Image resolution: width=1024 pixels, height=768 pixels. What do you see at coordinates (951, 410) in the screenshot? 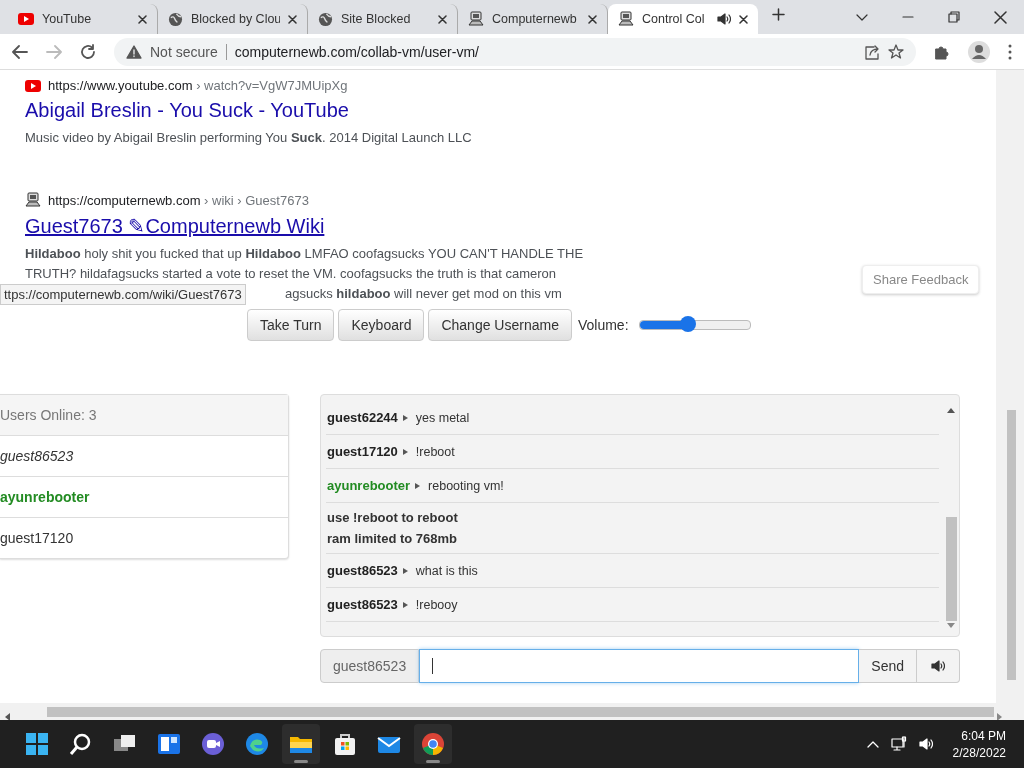
I see `scroll-up-icon` at bounding box center [951, 410].